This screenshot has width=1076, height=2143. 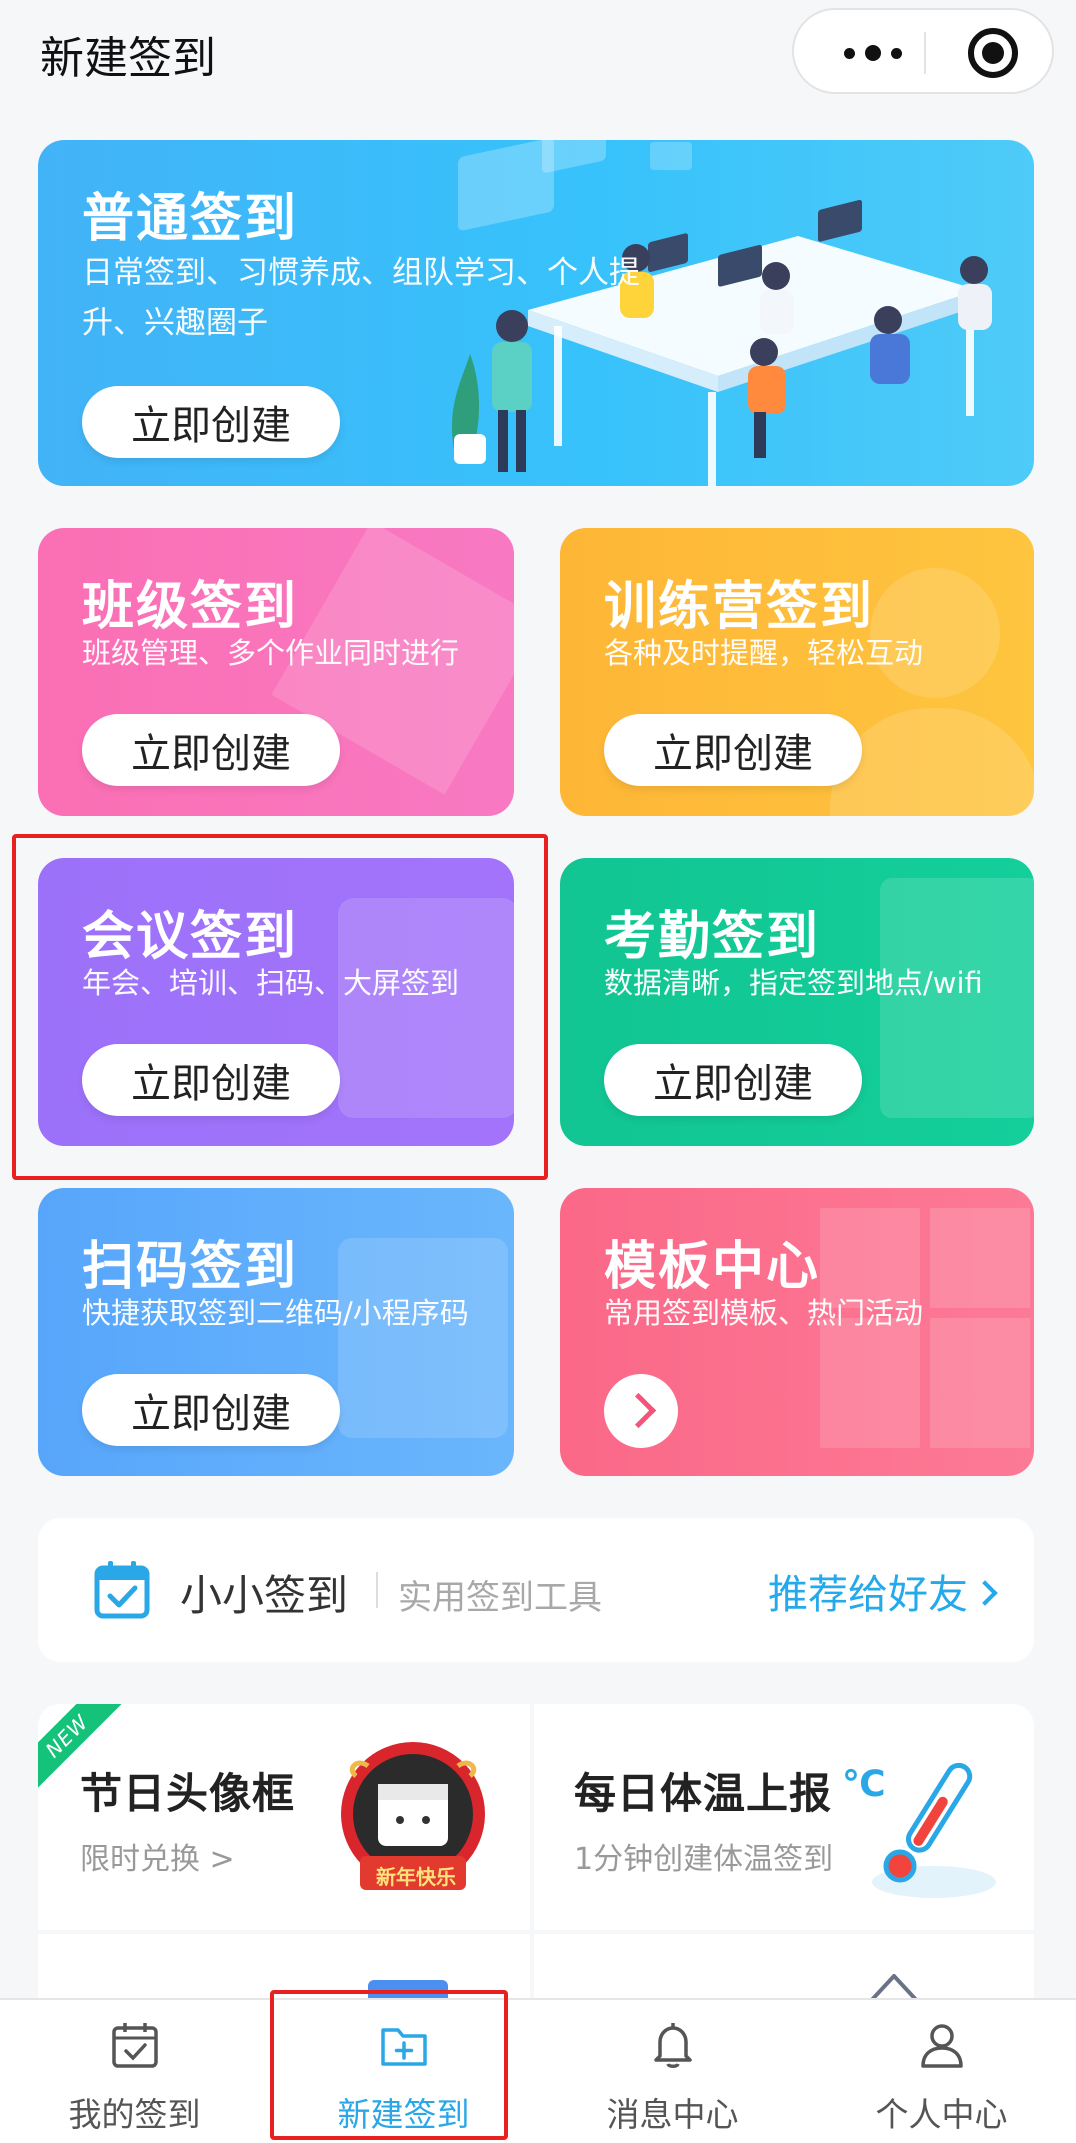 I want to click on promo-avatar-frame: NEW 节日头像框 限时兑换 > 新年快乐, so click(x=284, y=1817).